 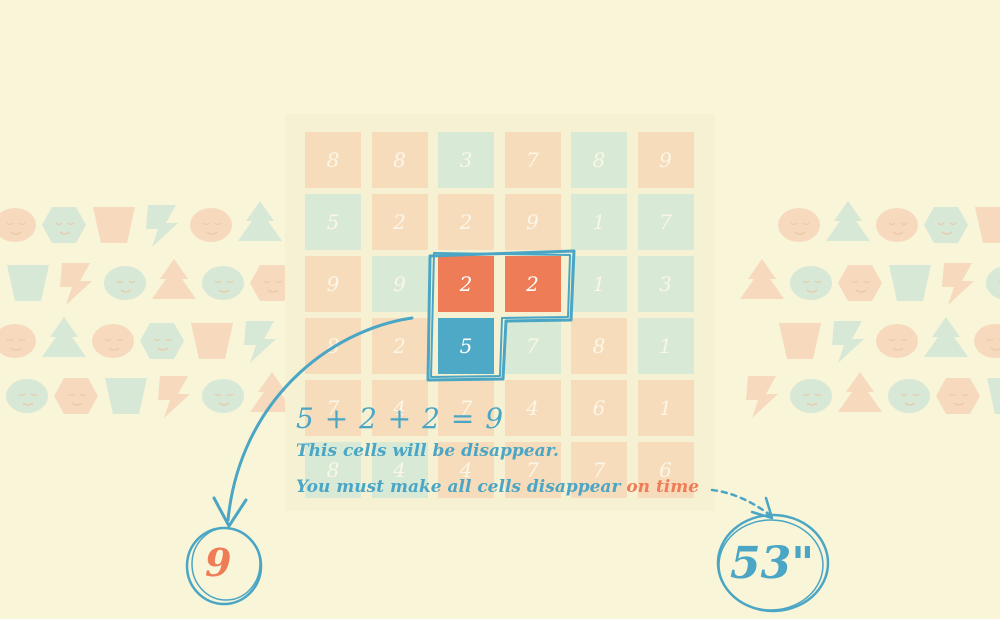 I want to click on score-value: 9, so click(x=218, y=562).